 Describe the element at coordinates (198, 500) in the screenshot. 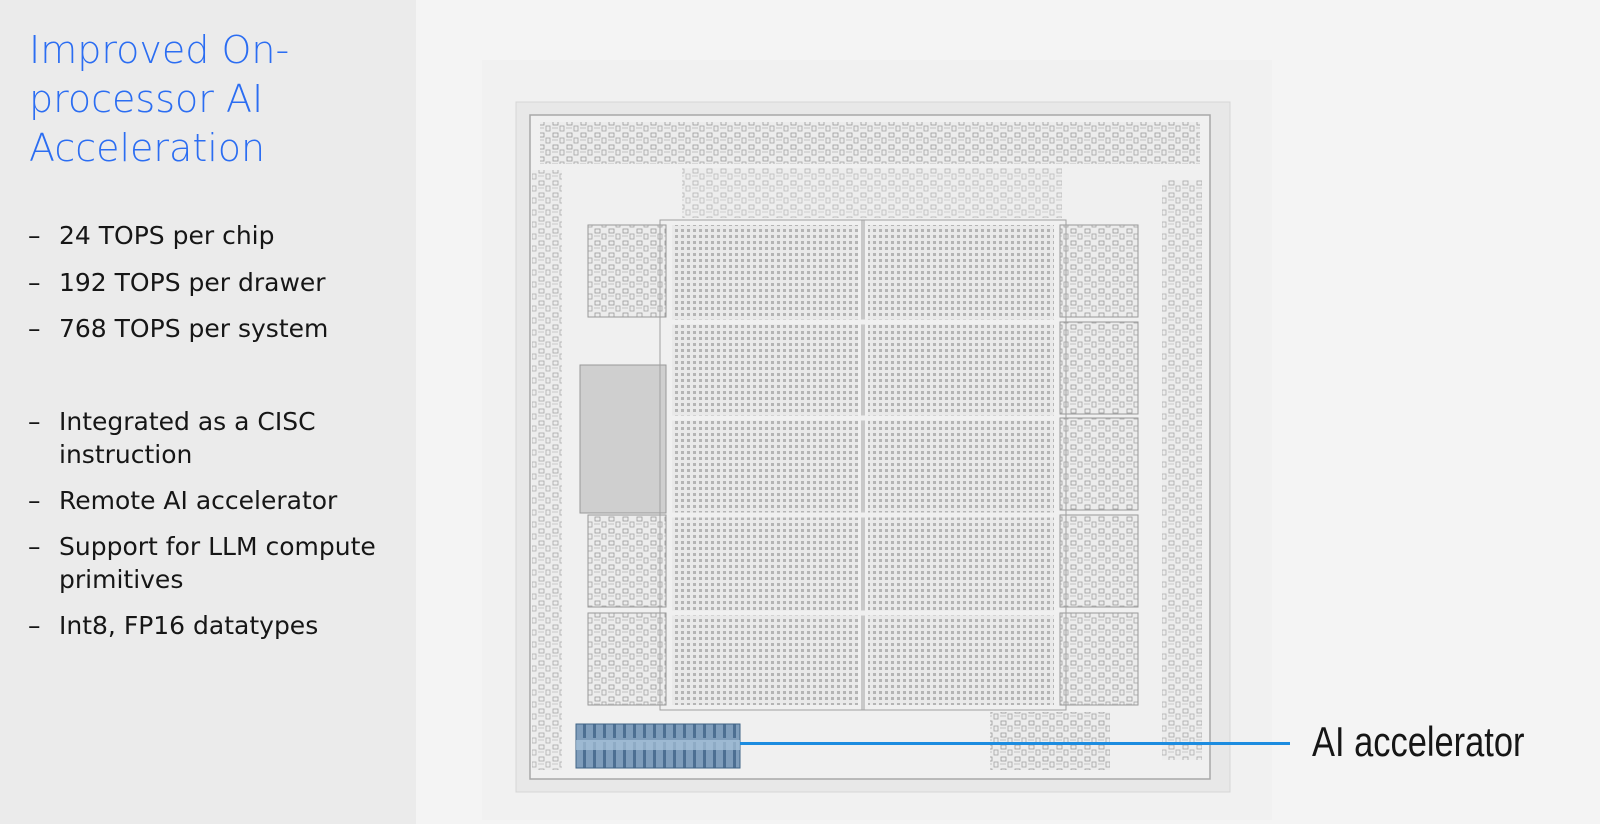

I see `bullet-text: Remote AI accelerator` at that location.